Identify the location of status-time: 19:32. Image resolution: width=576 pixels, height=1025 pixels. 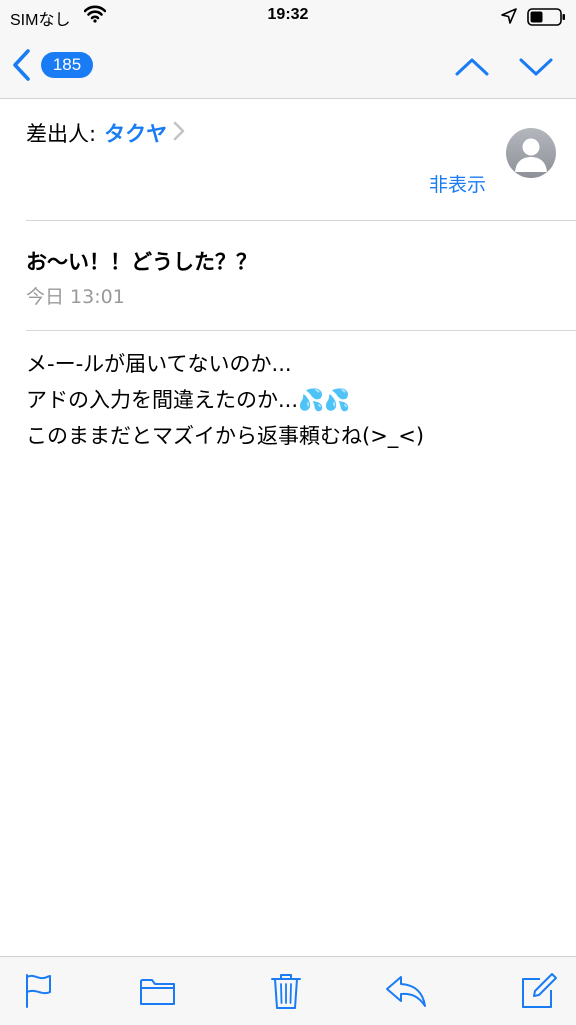
(288, 14).